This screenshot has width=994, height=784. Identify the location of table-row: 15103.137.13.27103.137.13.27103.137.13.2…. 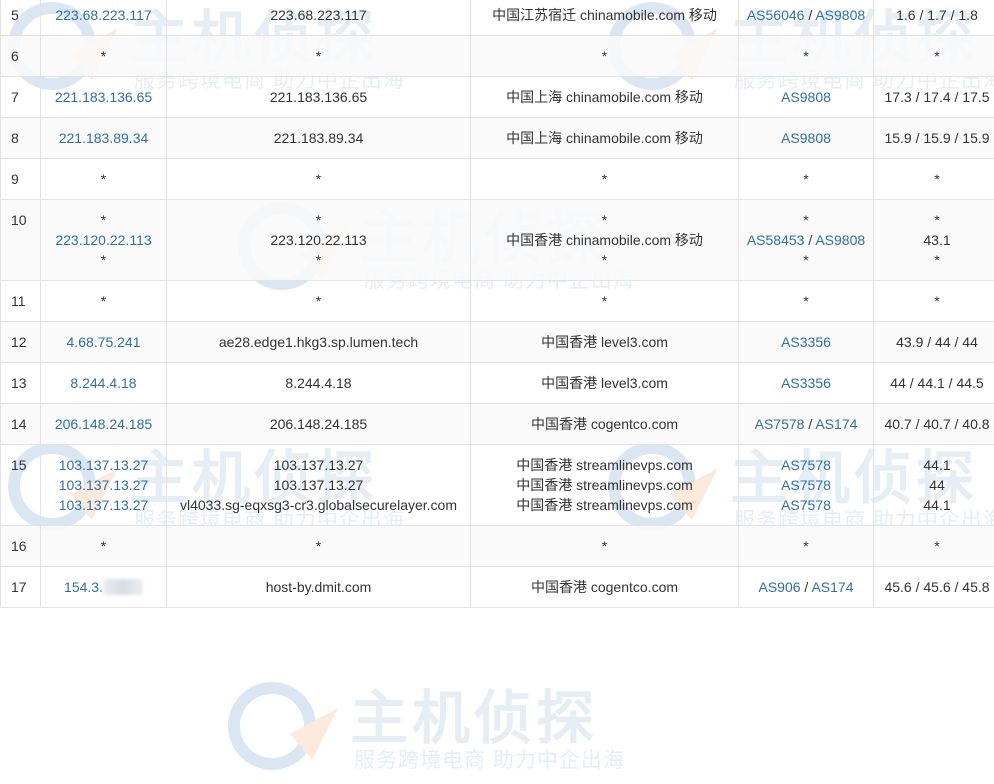
(497, 485).